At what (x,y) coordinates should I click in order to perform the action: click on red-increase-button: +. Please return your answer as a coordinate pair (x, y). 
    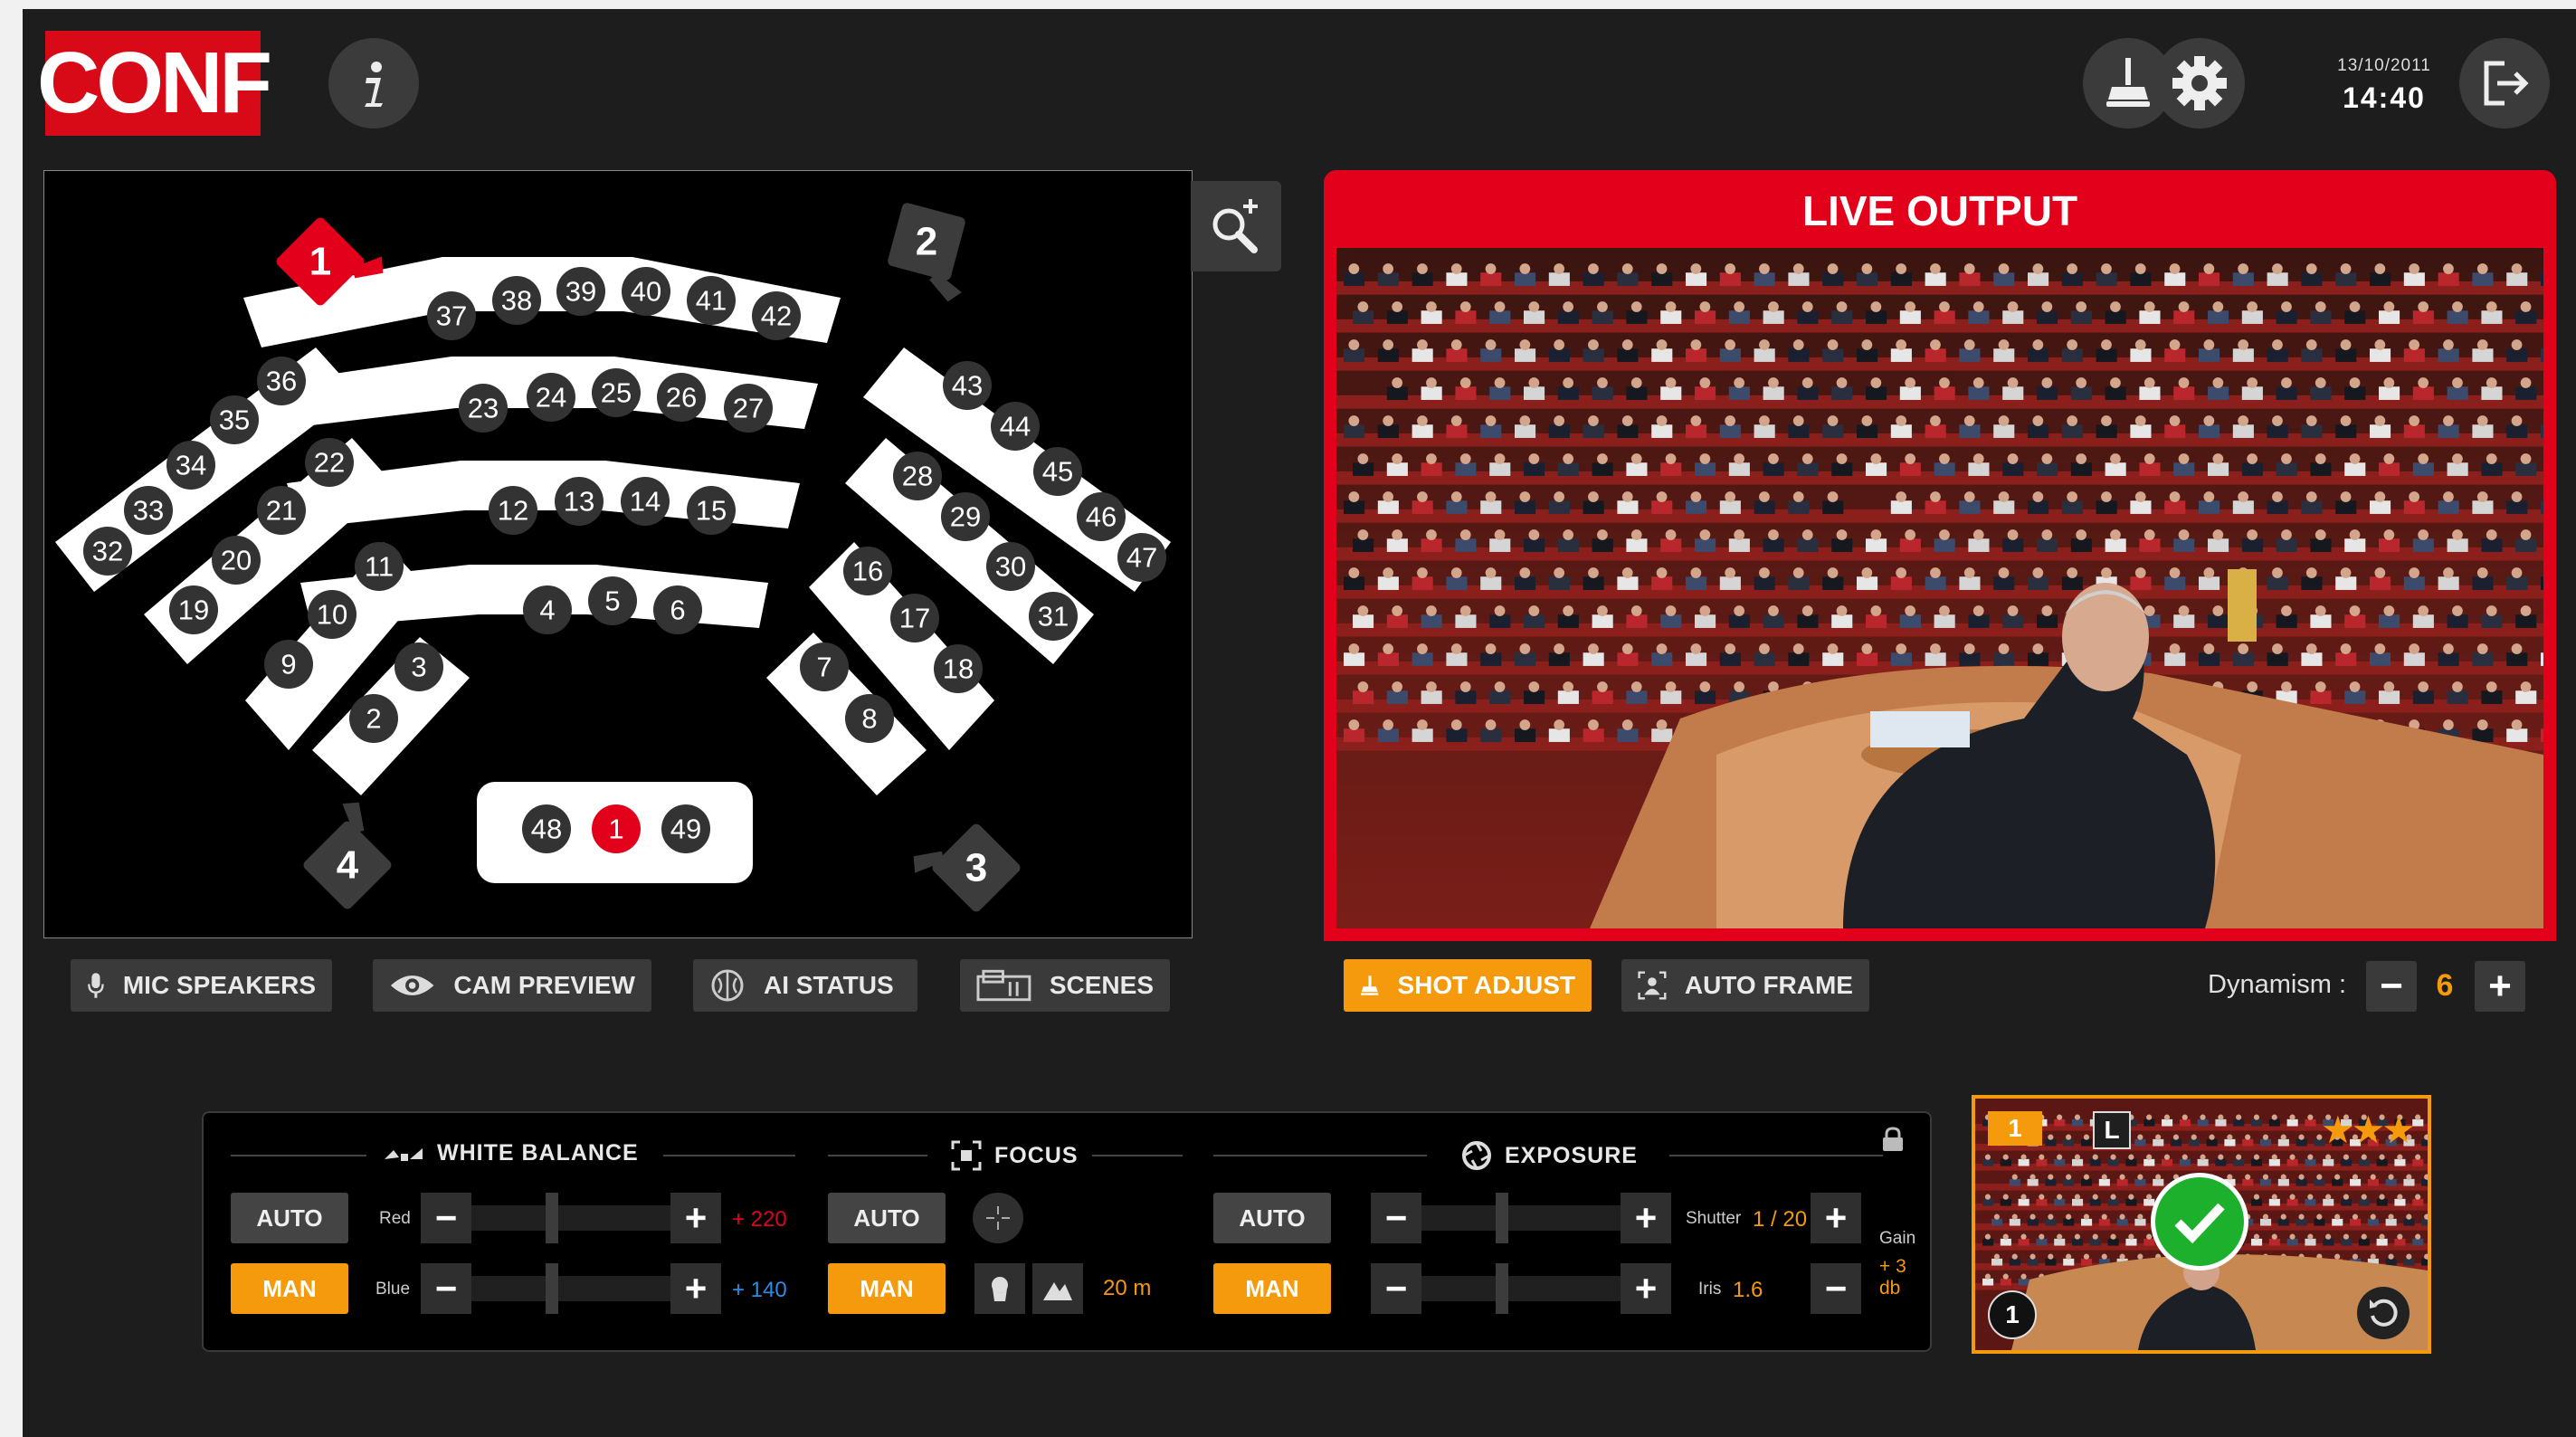
    Looking at the image, I should click on (695, 1218).